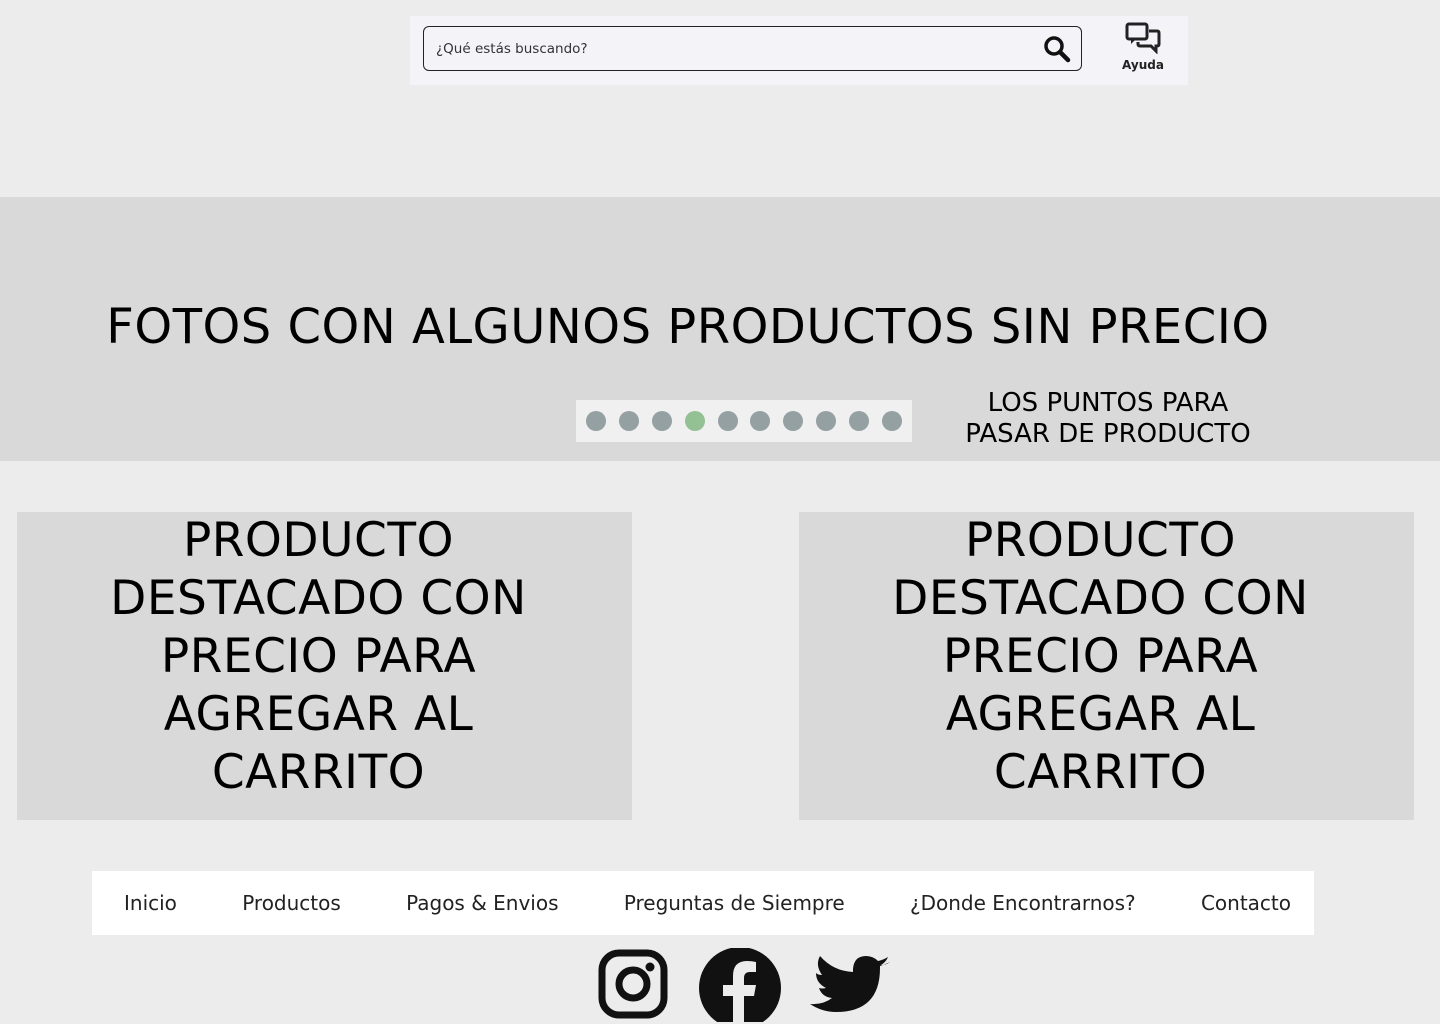 This screenshot has width=1440, height=1024. Describe the element at coordinates (291, 903) in the screenshot. I see `nav-item-productos: Productos` at that location.